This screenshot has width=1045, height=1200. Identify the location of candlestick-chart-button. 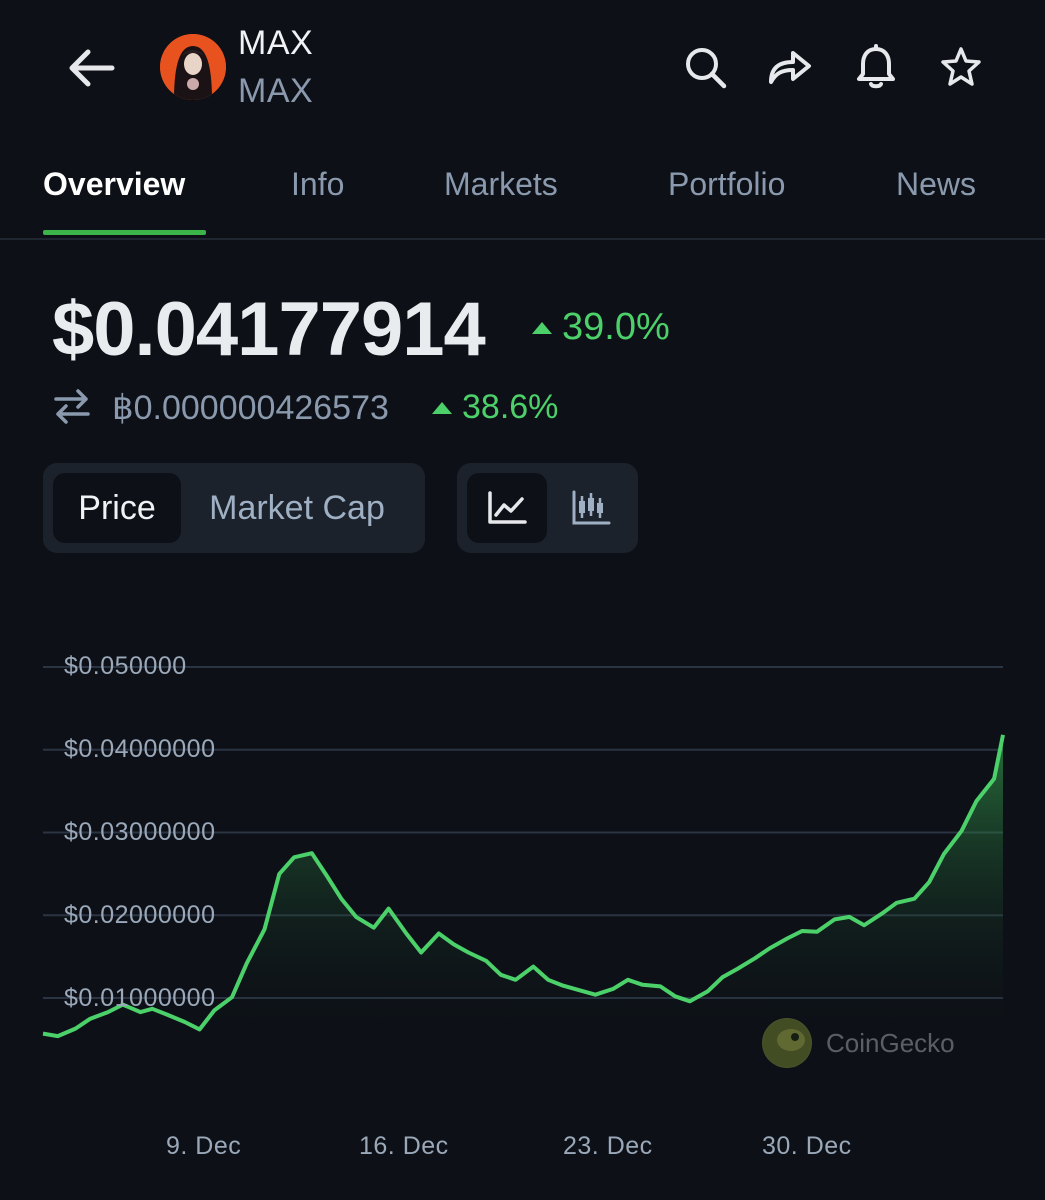
(591, 508).